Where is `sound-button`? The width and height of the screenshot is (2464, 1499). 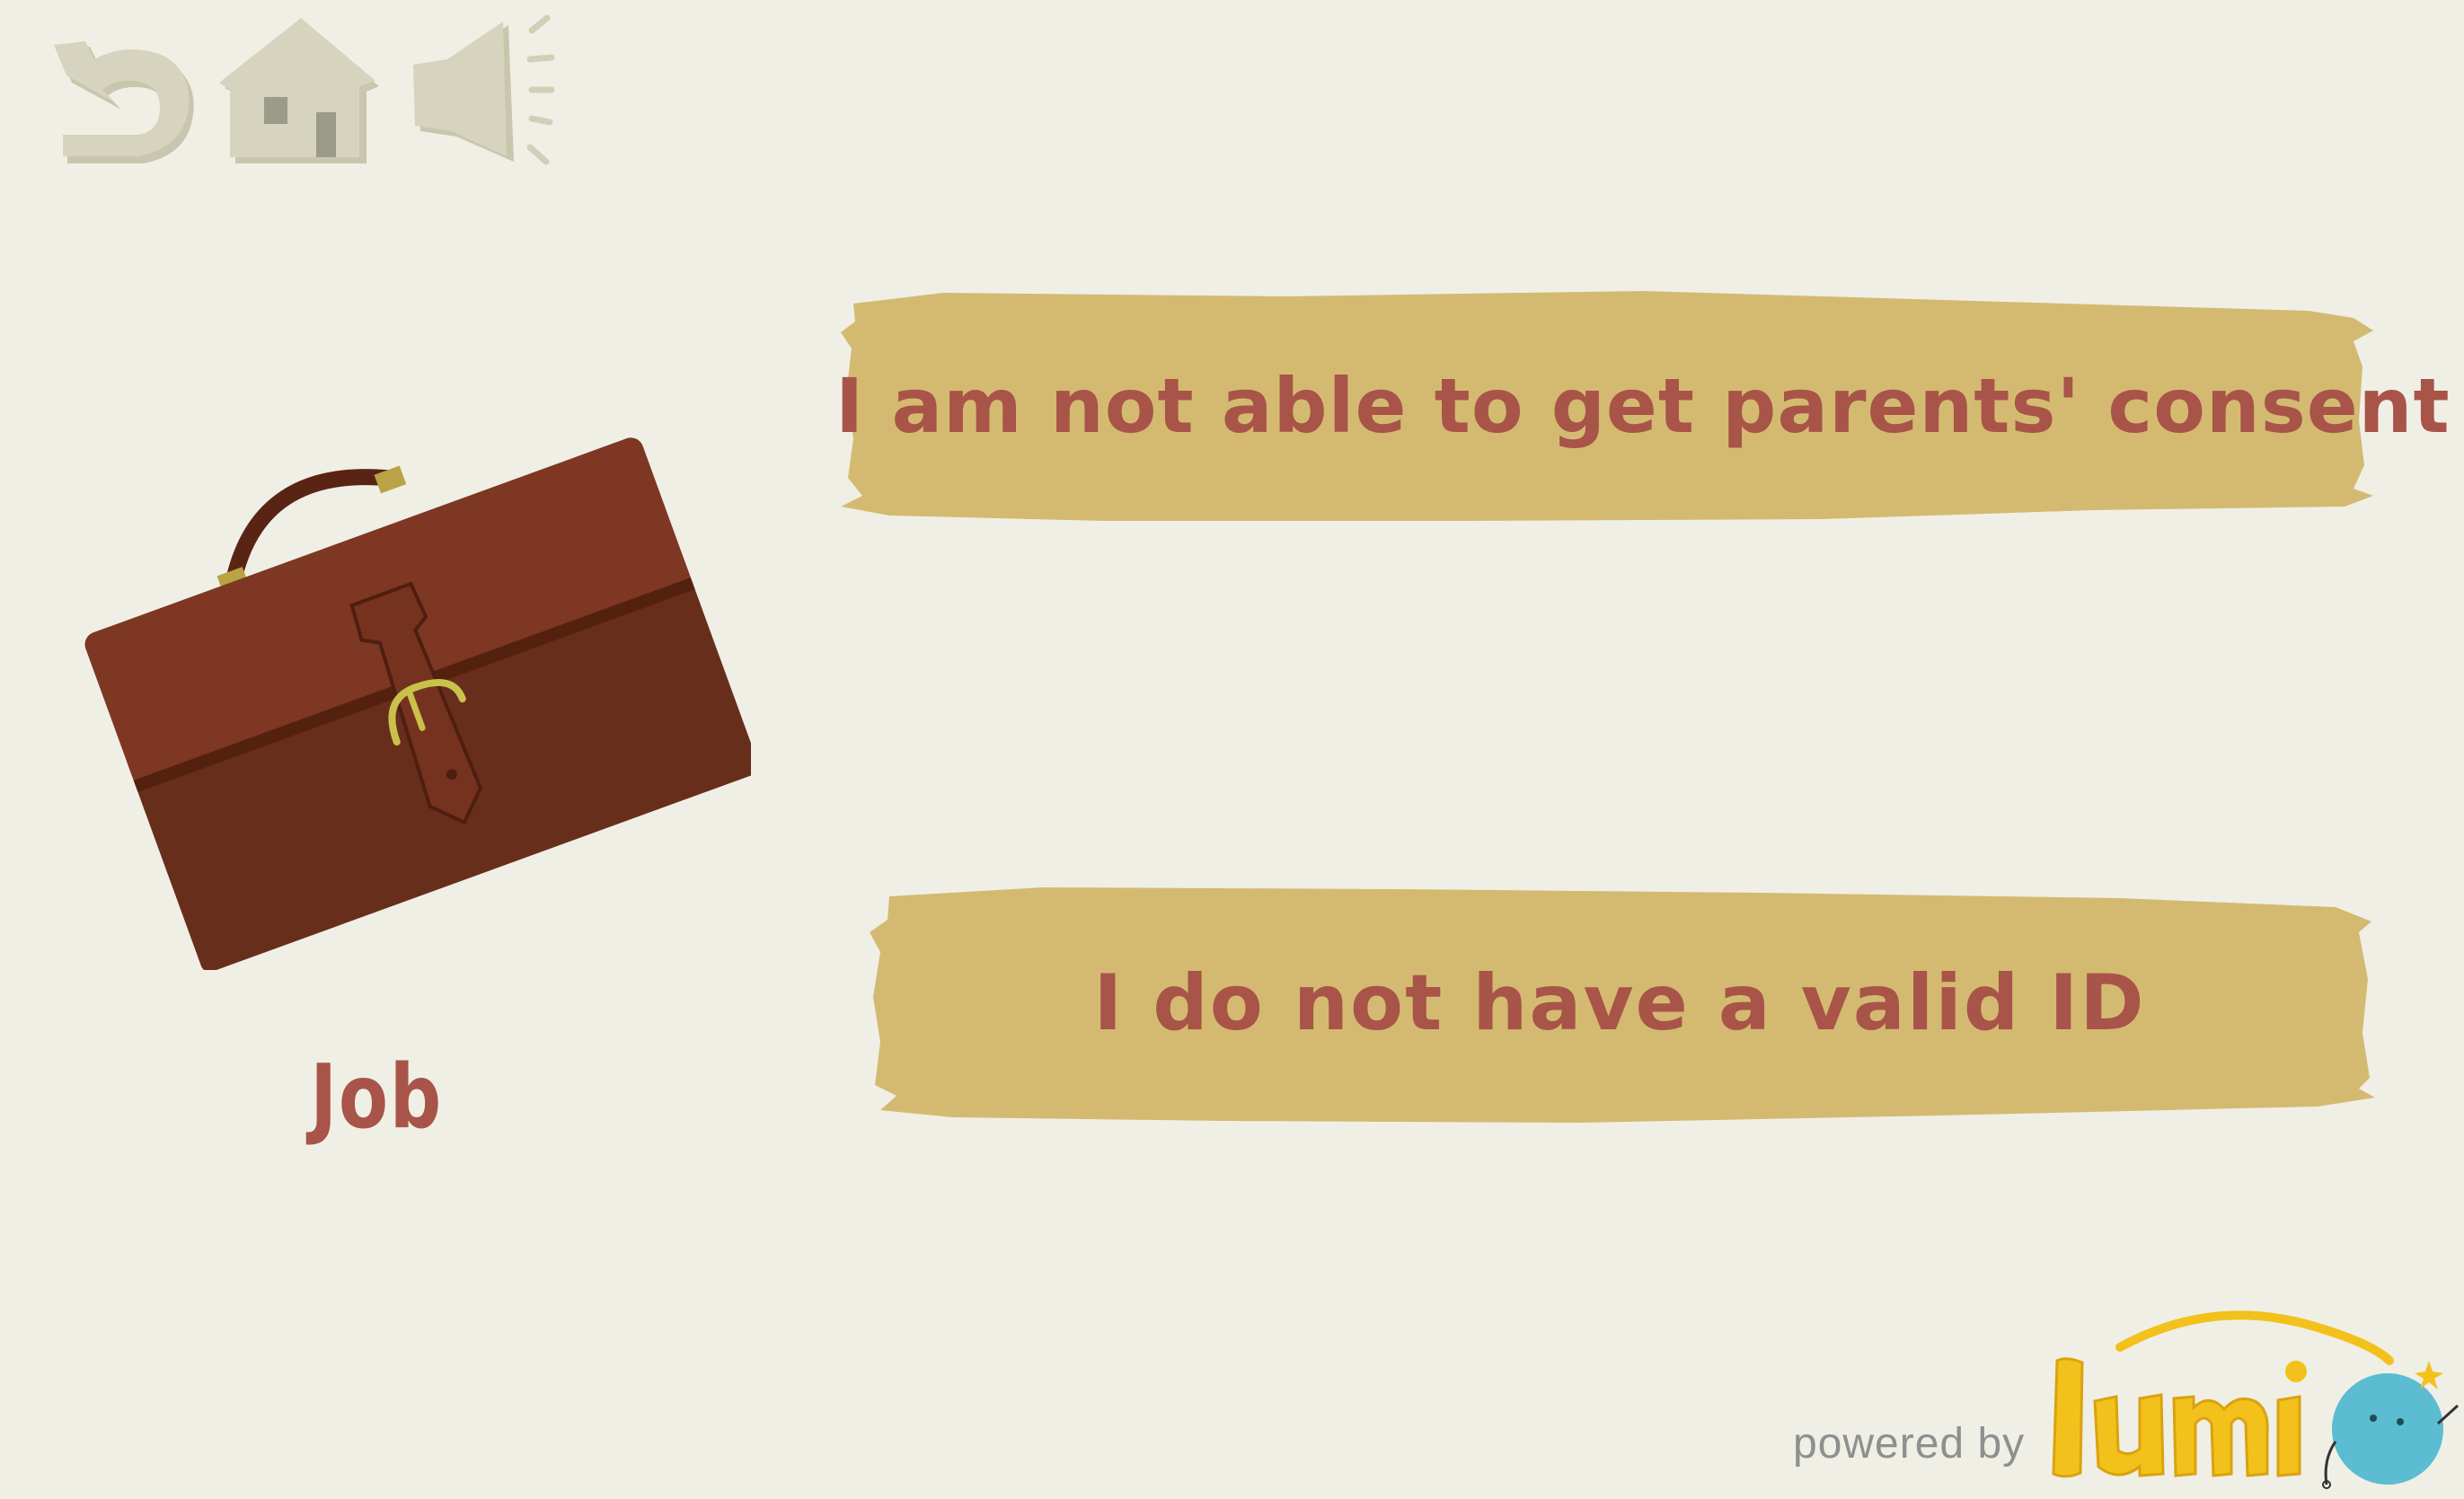 sound-button is located at coordinates (486, 93).